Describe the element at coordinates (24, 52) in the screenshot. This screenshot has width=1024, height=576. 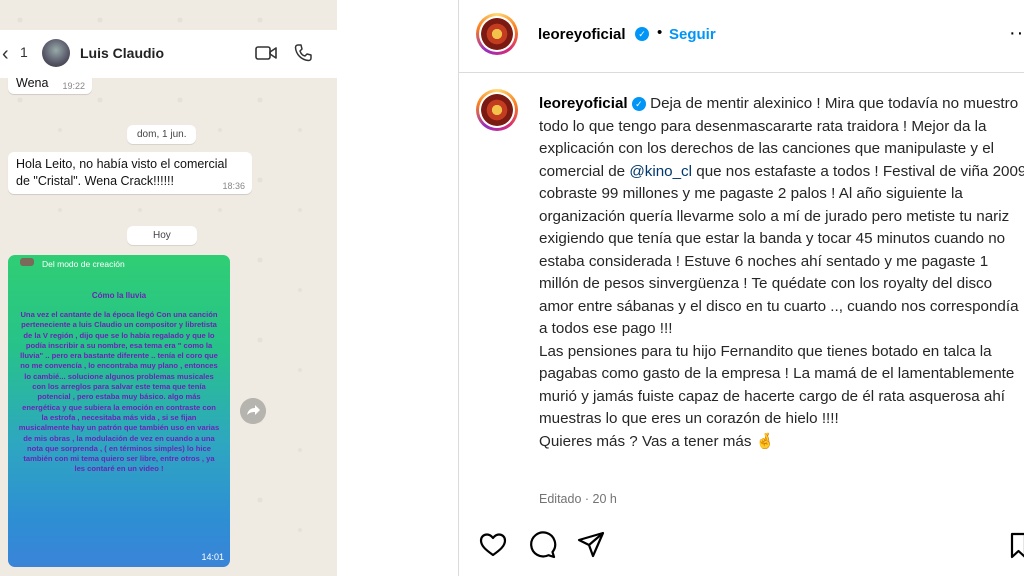
I see `unread-count: 1` at that location.